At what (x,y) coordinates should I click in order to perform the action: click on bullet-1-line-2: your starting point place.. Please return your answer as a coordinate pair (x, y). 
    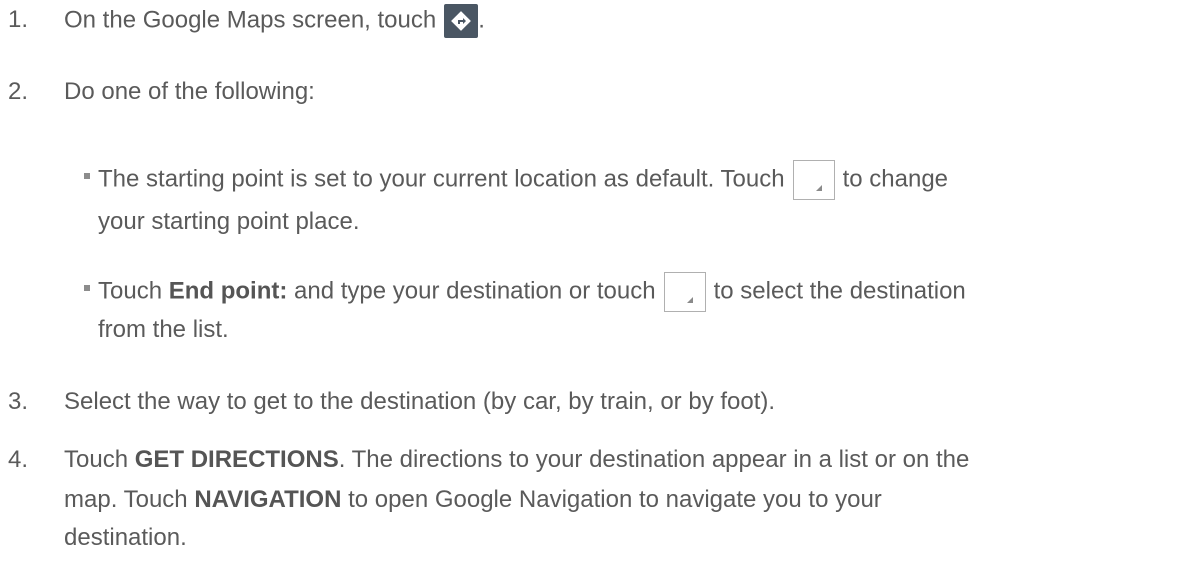
    Looking at the image, I should click on (229, 221).